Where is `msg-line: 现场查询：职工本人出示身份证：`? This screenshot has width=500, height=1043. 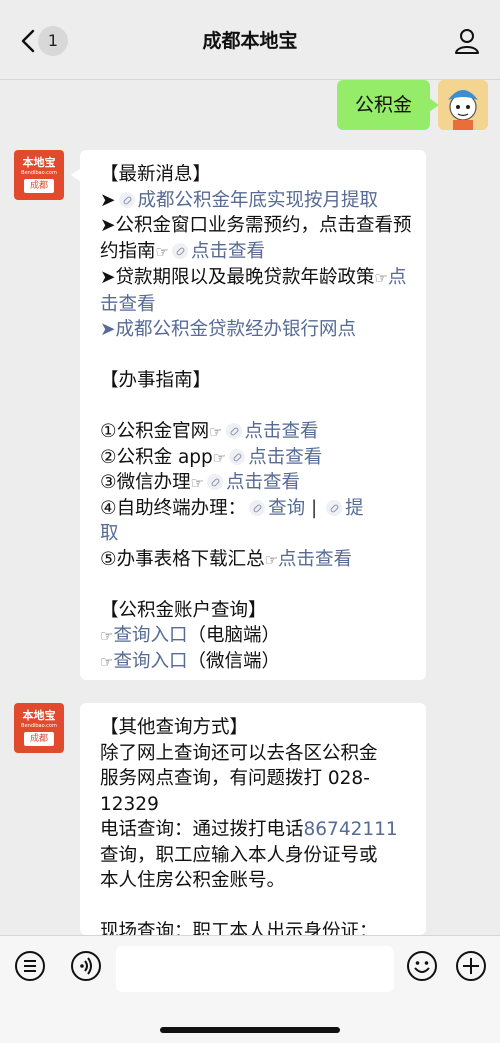
msg-line: 现场查询：职工本人出示身份证： is located at coordinates (239, 928).